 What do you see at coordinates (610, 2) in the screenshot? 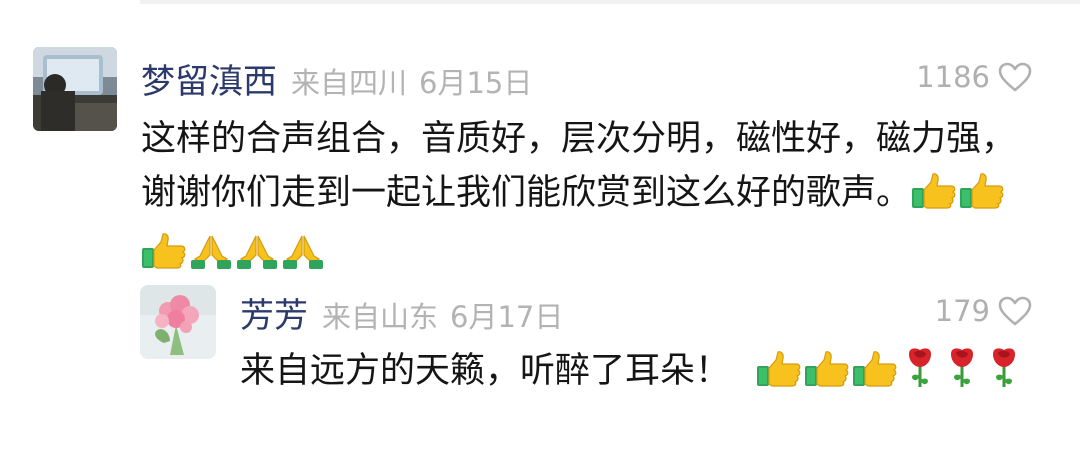
I see `top-divider` at bounding box center [610, 2].